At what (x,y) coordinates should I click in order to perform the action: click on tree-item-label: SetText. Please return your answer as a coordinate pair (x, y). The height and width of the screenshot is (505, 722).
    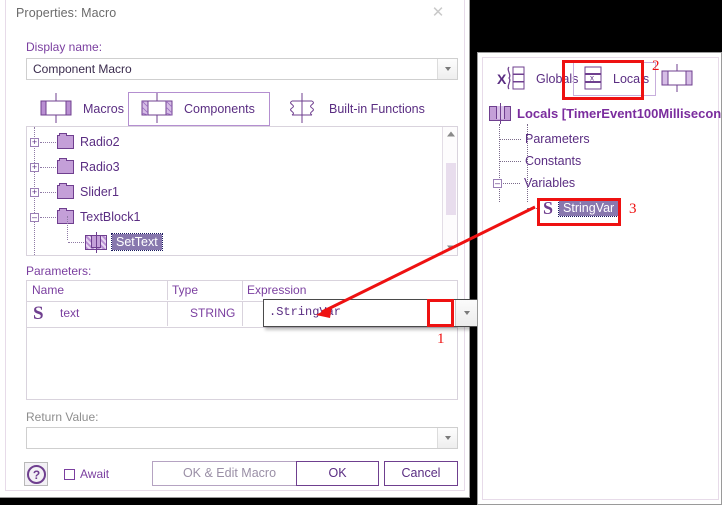
    Looking at the image, I should click on (137, 242).